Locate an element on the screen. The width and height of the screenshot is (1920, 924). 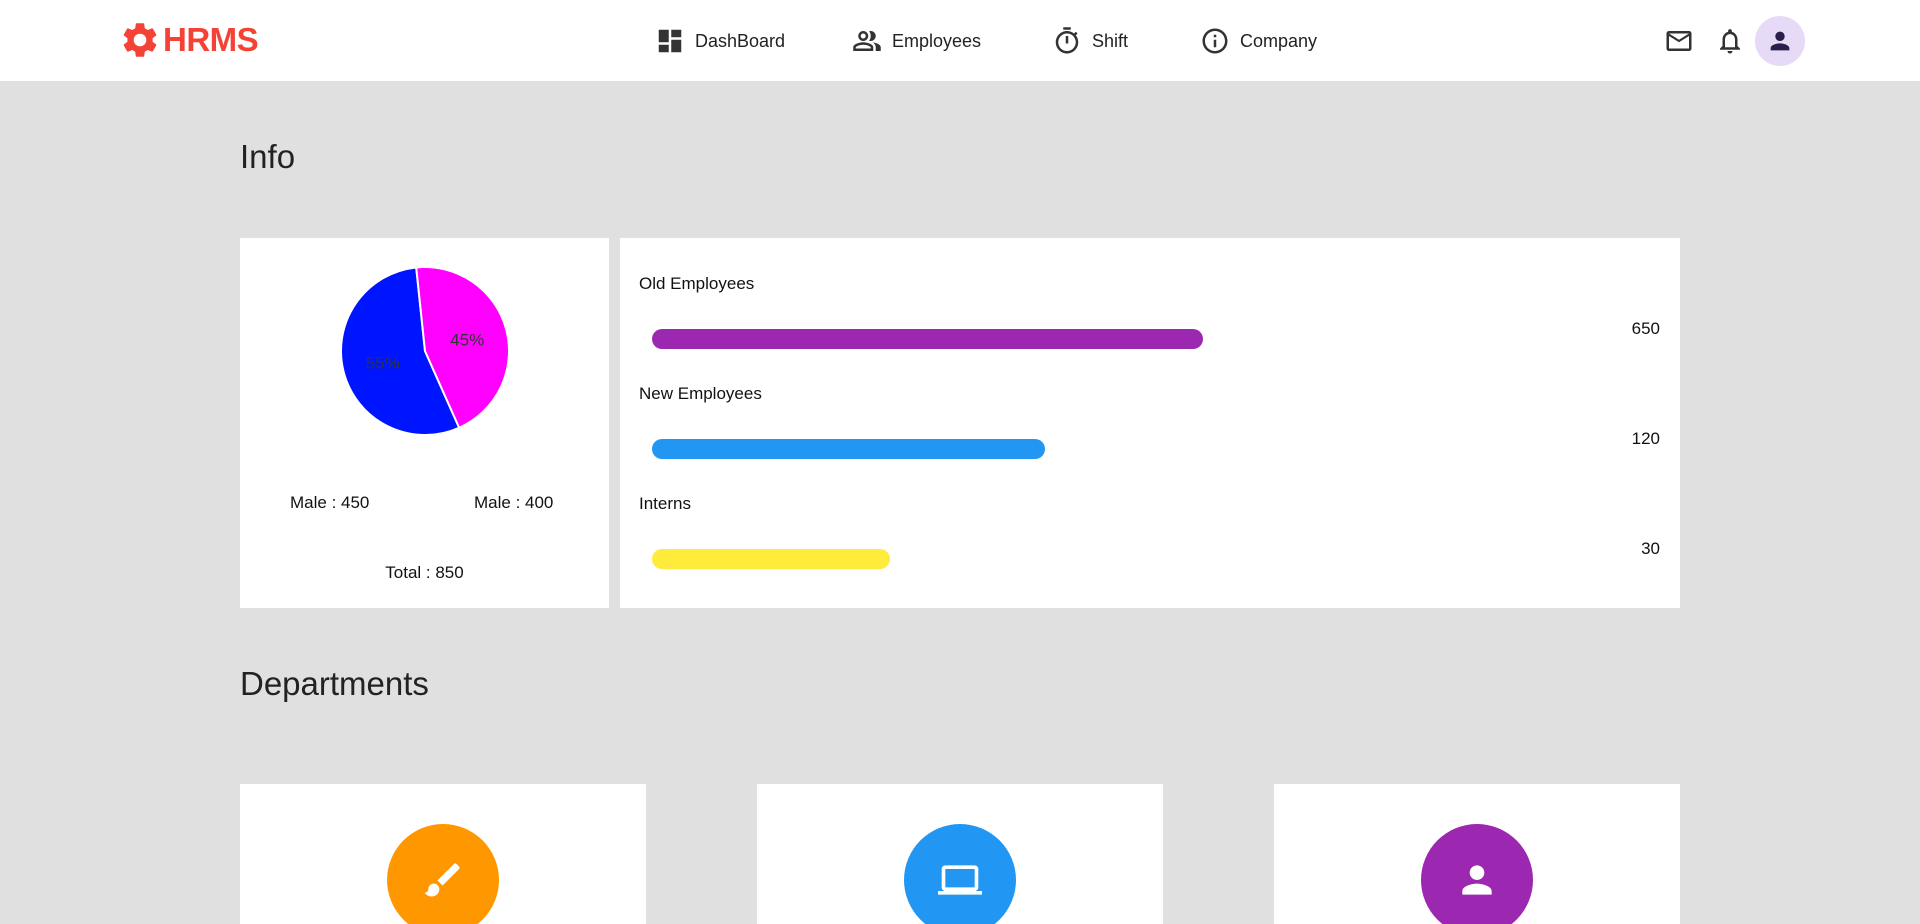
department-card-design is located at coordinates (443, 854).